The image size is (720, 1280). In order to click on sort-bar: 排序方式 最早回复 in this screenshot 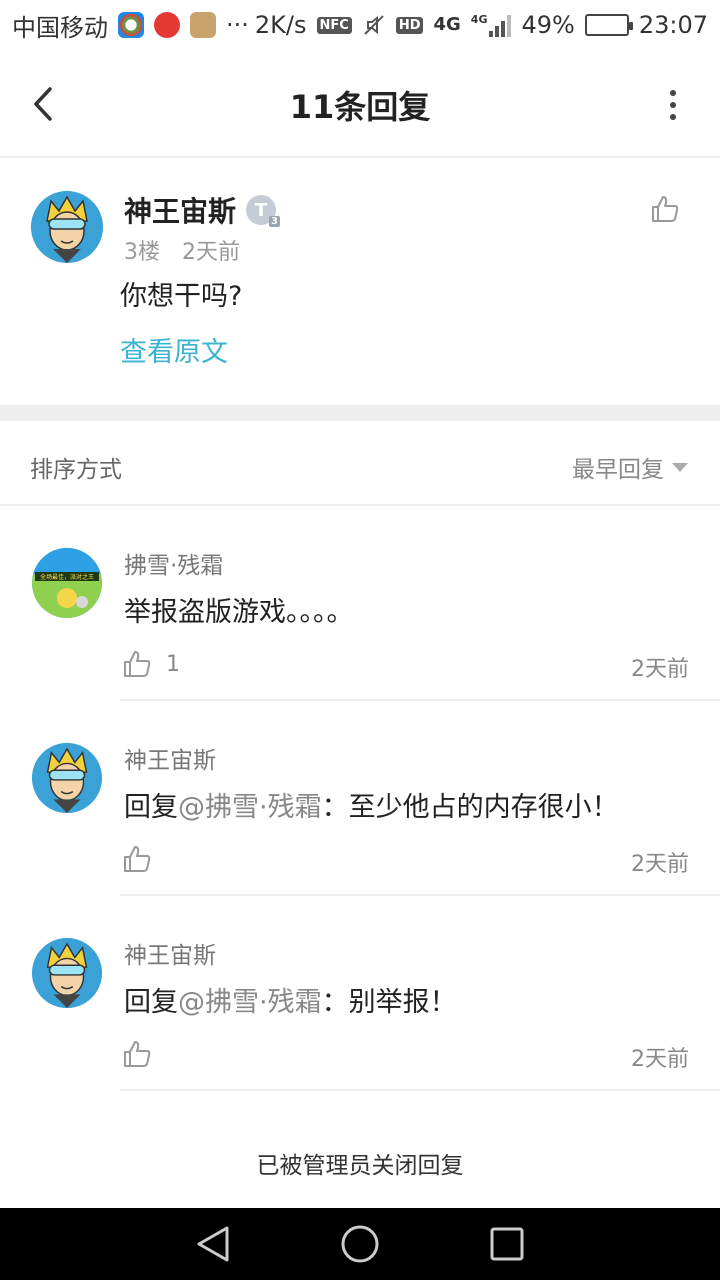, I will do `click(360, 463)`.